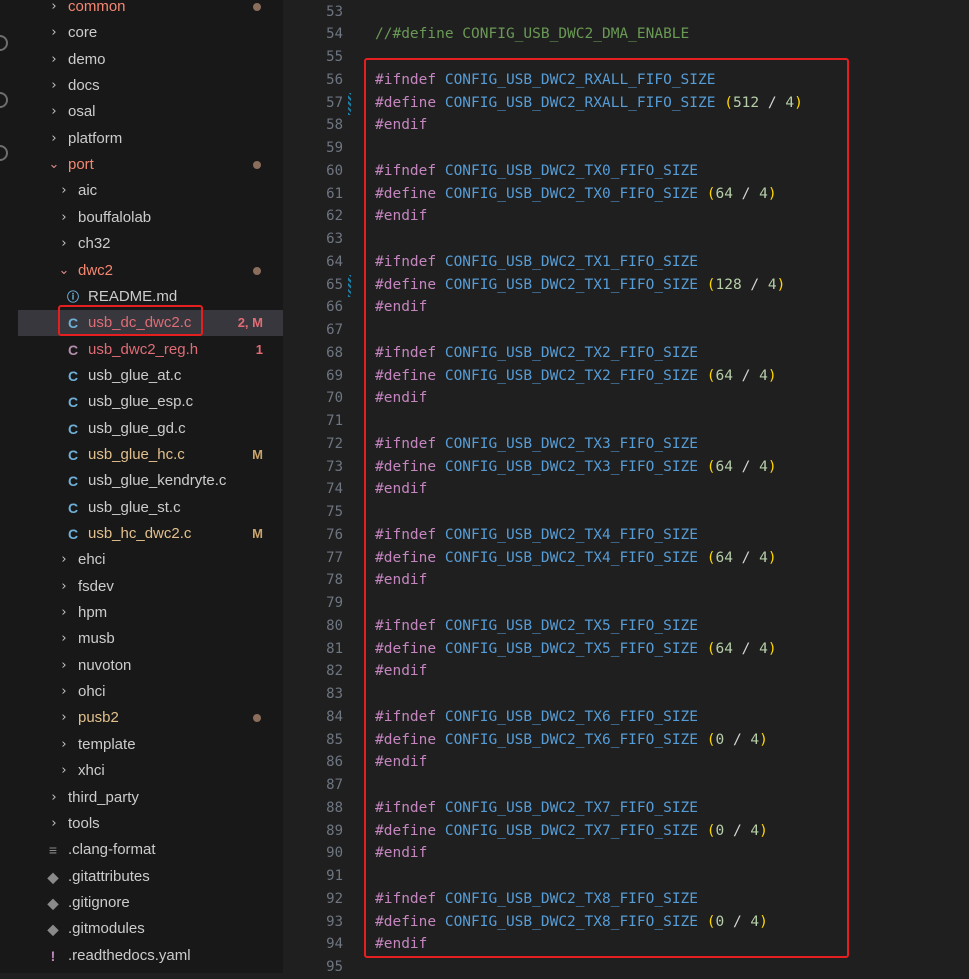 Image resolution: width=969 pixels, height=979 pixels. Describe the element at coordinates (150, 10) in the screenshot. I see `tree-item: › common` at that location.